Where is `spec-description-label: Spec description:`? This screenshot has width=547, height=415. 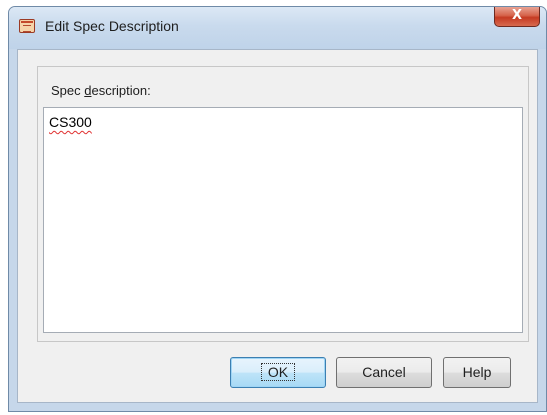
spec-description-label: Spec description: is located at coordinates (101, 90).